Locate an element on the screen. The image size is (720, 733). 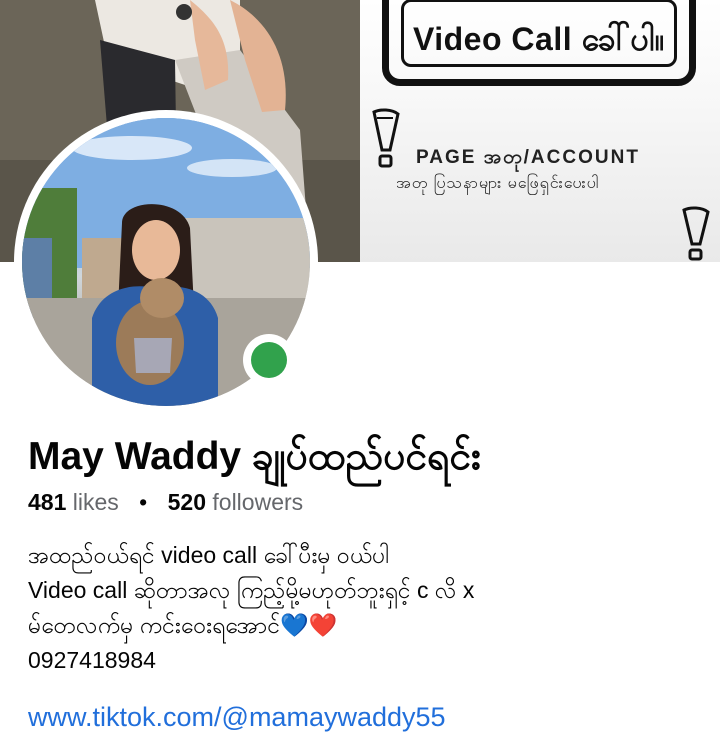
profile-name: May Waddy ချုပ်ထည်ပင်ရင်း is located at coordinates (255, 456).